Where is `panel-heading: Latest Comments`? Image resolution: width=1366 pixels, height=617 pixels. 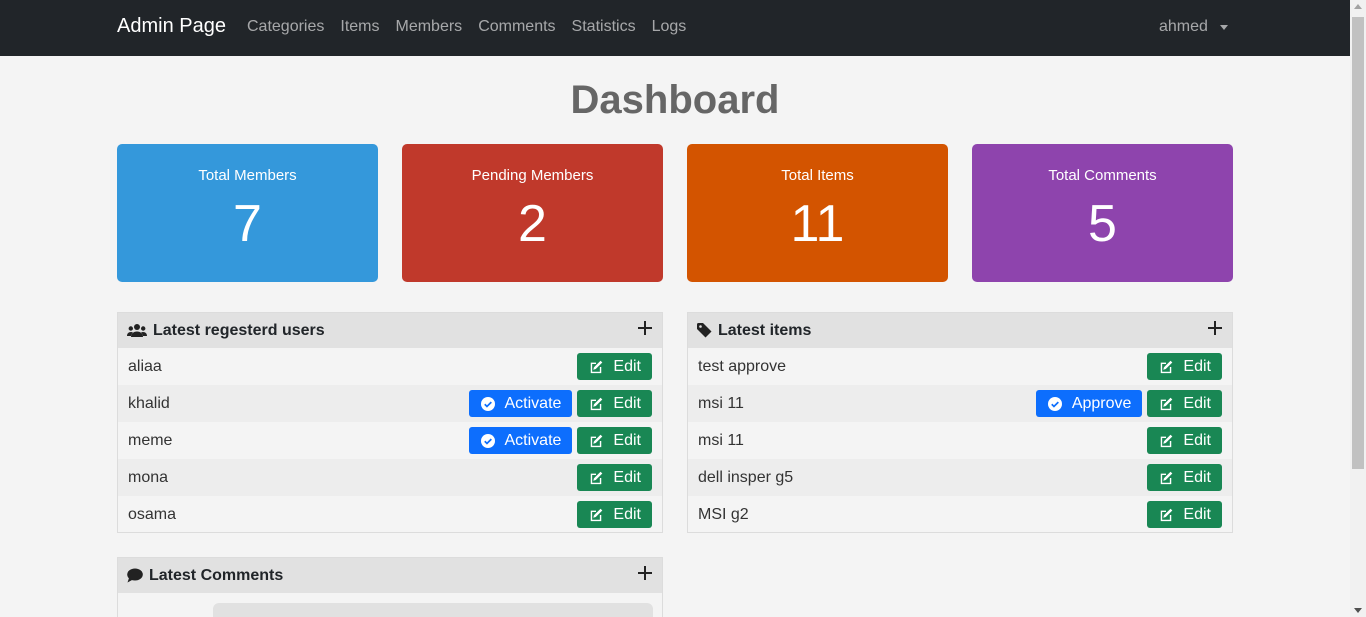
panel-heading: Latest Comments is located at coordinates (390, 575).